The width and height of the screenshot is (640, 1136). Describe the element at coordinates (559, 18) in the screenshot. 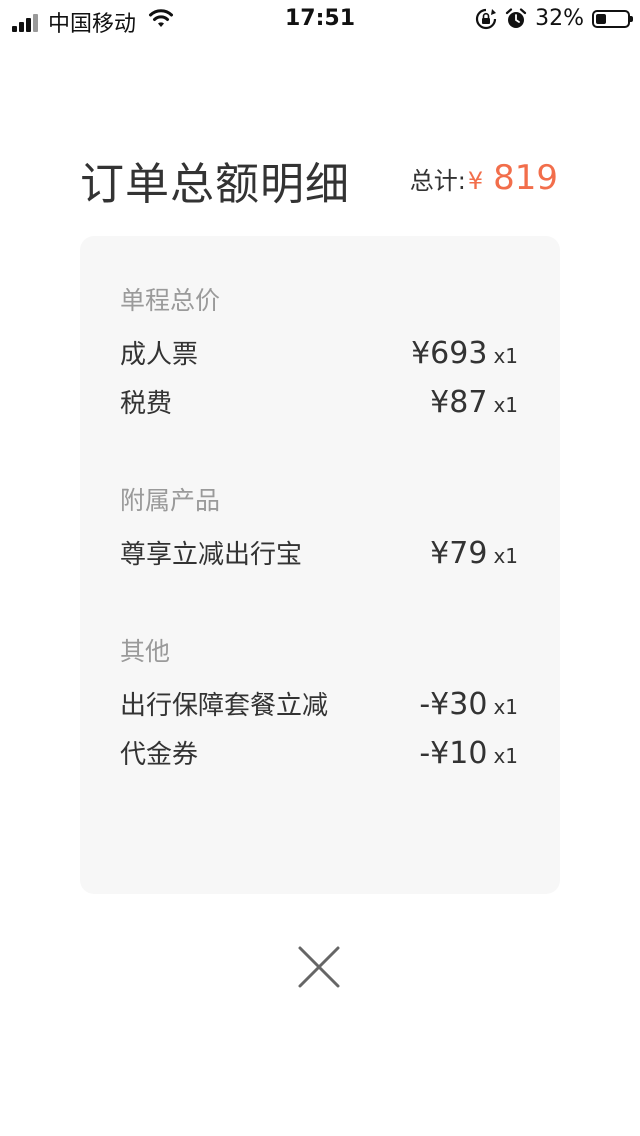

I see `battery-percent: 32%` at that location.